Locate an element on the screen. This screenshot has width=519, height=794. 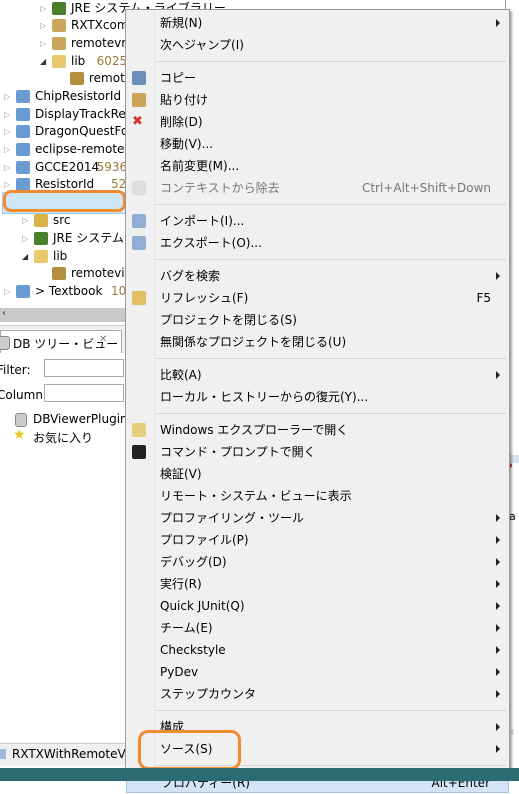
menu-item-label: ステップカウンタ is located at coordinates (208, 694).